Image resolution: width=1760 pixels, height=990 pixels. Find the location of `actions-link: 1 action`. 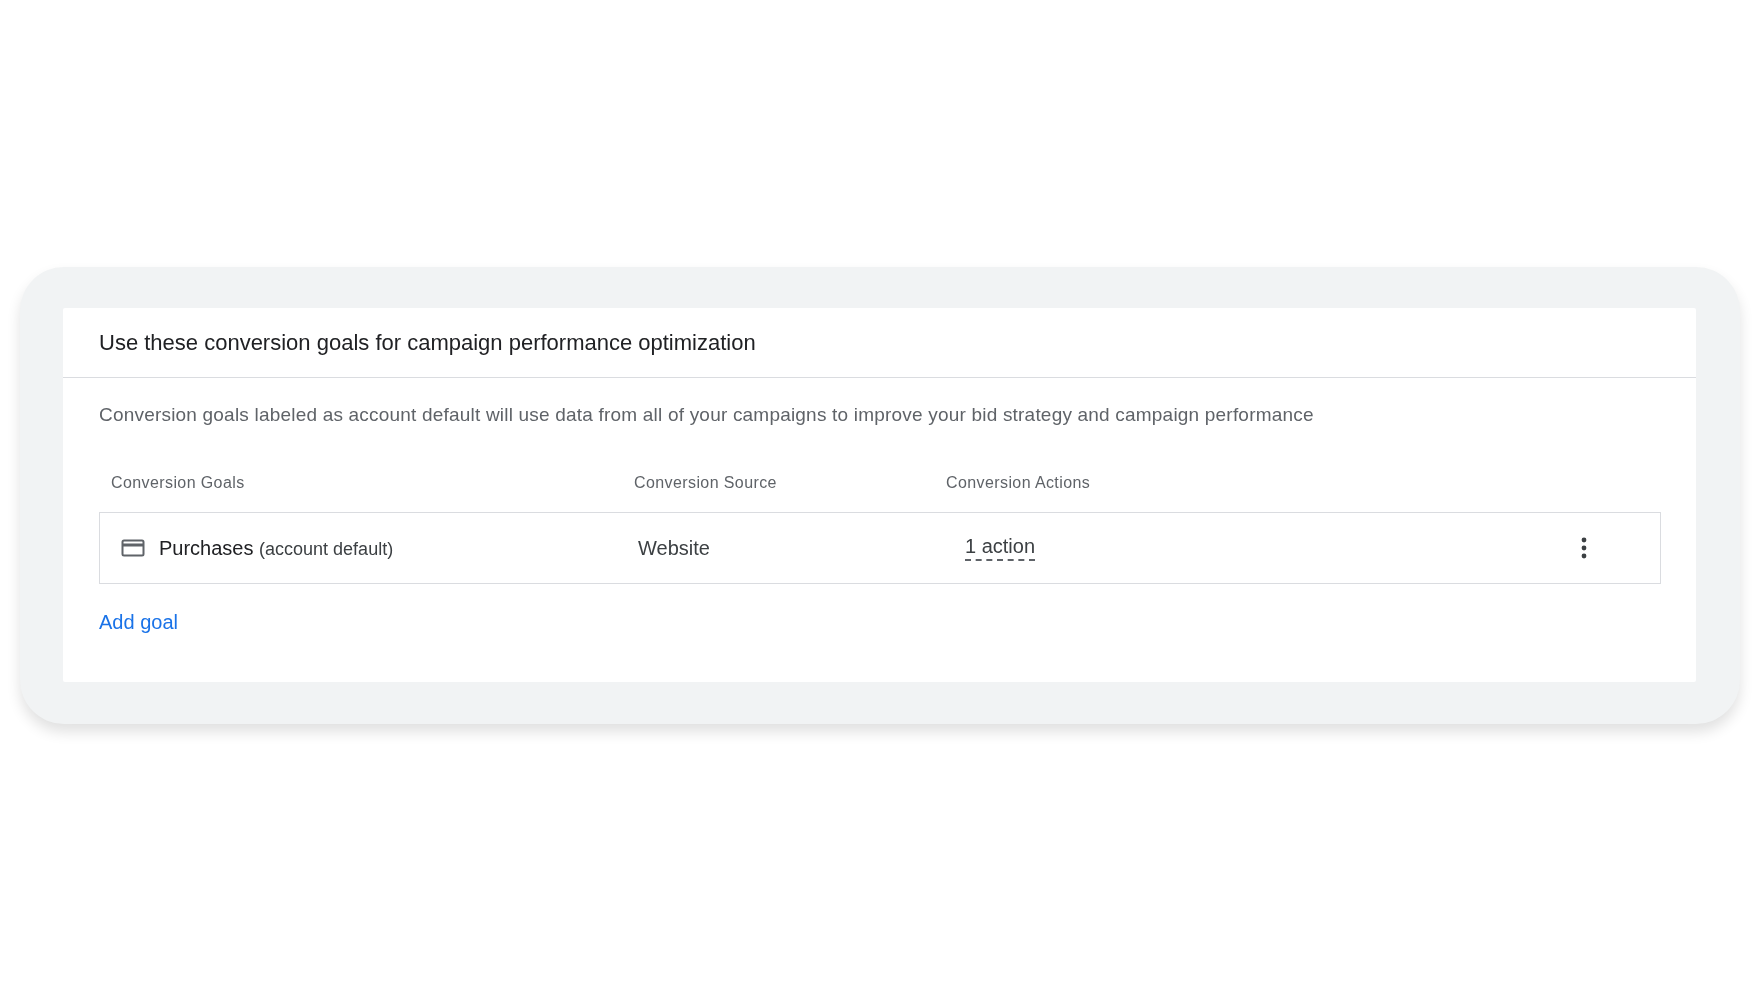

actions-link: 1 action is located at coordinates (1000, 548).